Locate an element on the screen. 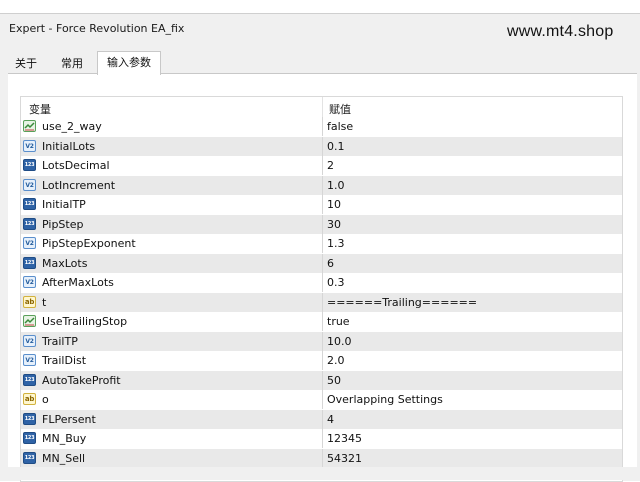 This screenshot has height=482, width=640. grid-header: 变量 赋值 is located at coordinates (321, 107).